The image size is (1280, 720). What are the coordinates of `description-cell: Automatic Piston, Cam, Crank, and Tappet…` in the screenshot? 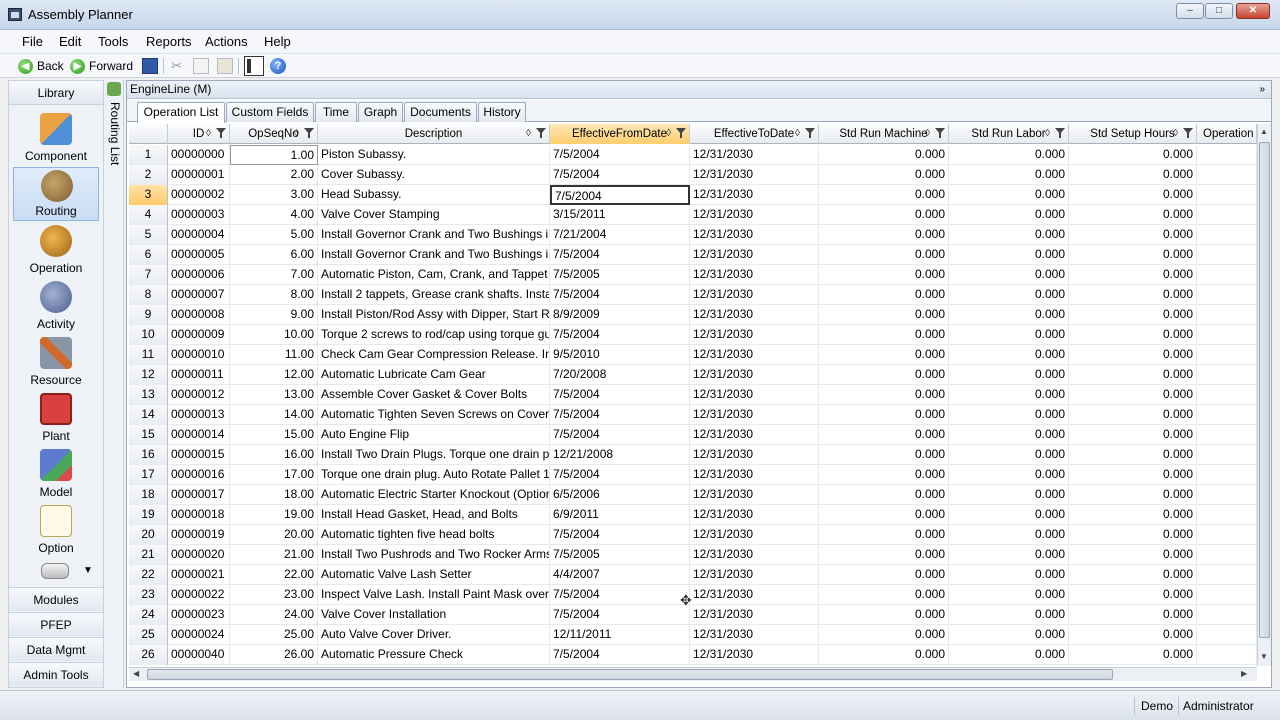 It's located at (434, 275).